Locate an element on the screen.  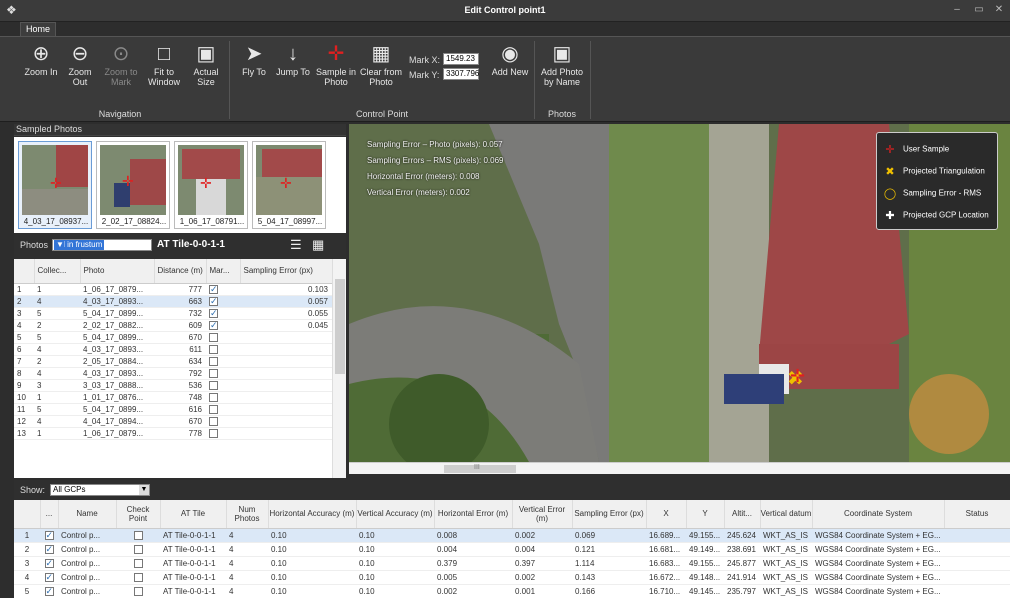
mark-y-field: 3307.796 is located at coordinates (461, 74).